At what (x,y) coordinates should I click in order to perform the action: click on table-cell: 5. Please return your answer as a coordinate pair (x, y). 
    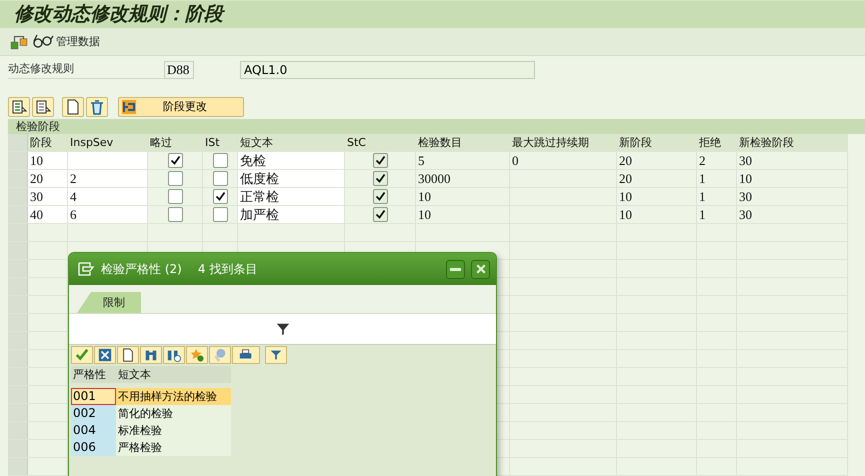
    Looking at the image, I should click on (463, 160).